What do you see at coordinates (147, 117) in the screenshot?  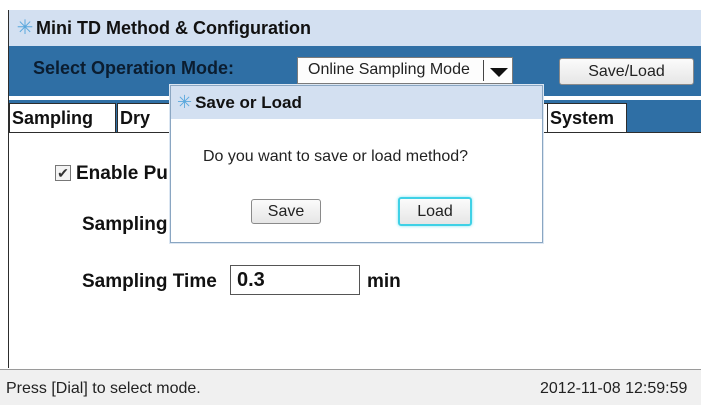 I see `tab-dry: Dry` at bounding box center [147, 117].